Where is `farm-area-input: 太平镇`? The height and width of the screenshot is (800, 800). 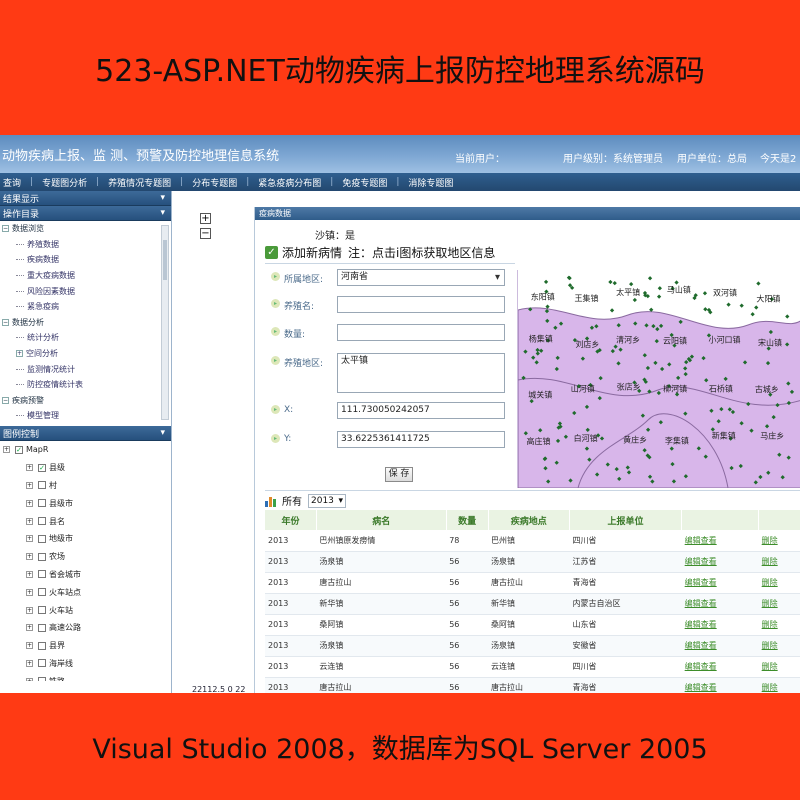 farm-area-input: 太平镇 is located at coordinates (421, 373).